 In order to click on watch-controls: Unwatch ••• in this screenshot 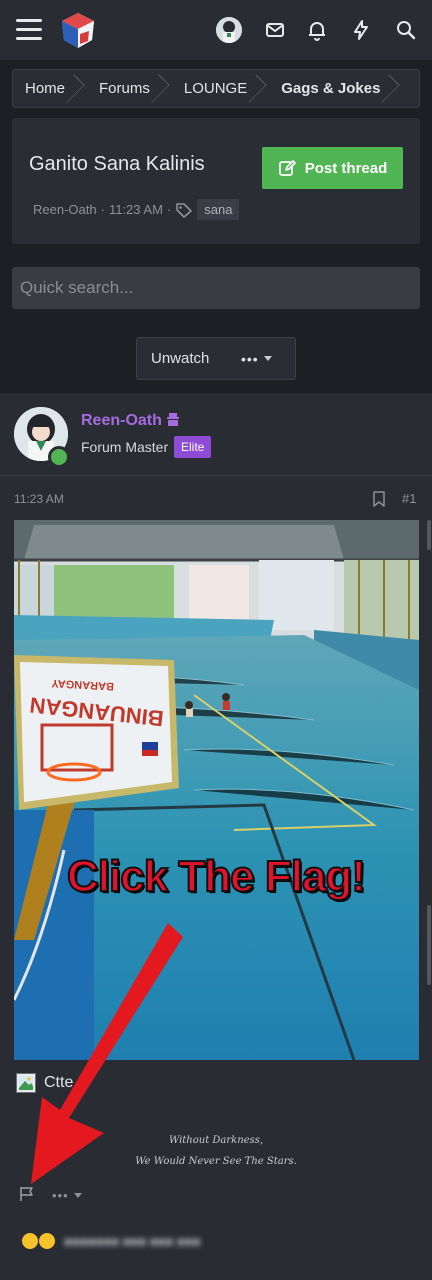, I will do `click(216, 358)`.